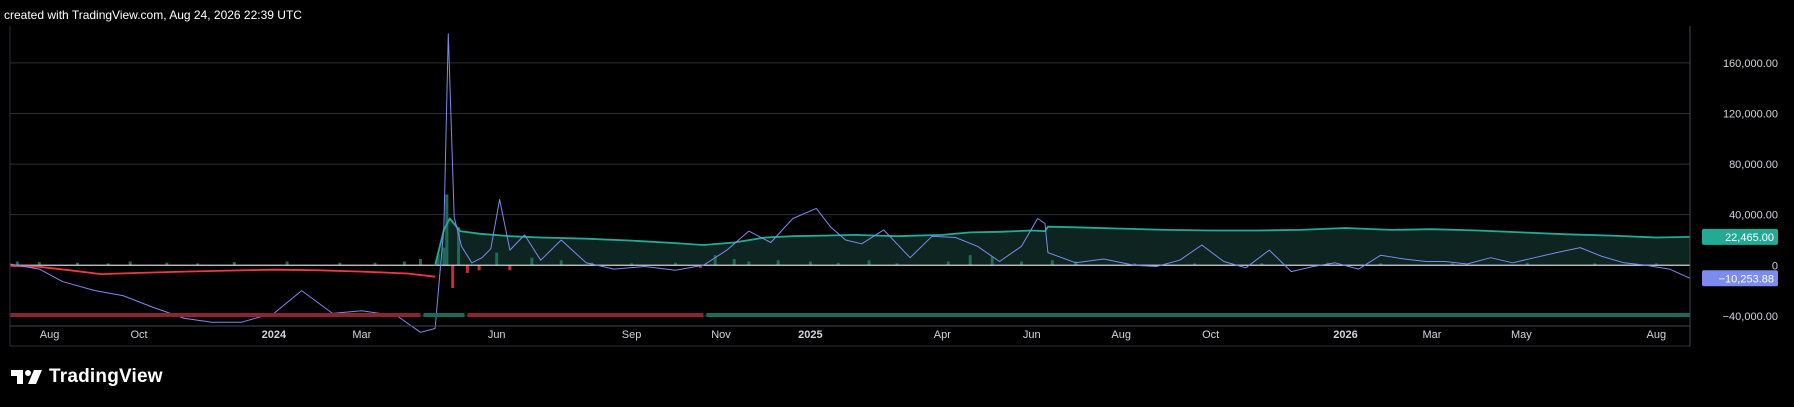 This screenshot has width=1794, height=407. I want to click on green-last-value-text: 22,465.00, so click(1749, 238).